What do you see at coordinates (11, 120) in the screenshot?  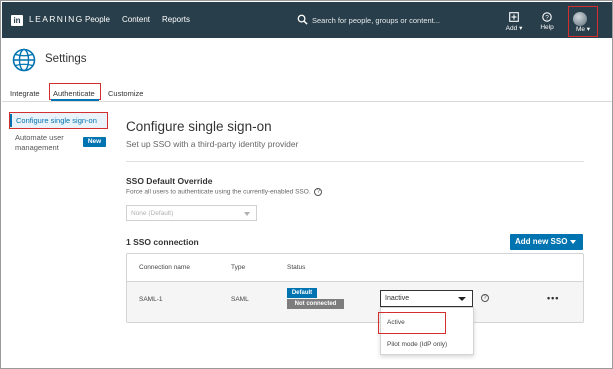 I see `sidebar-selection-indicator` at bounding box center [11, 120].